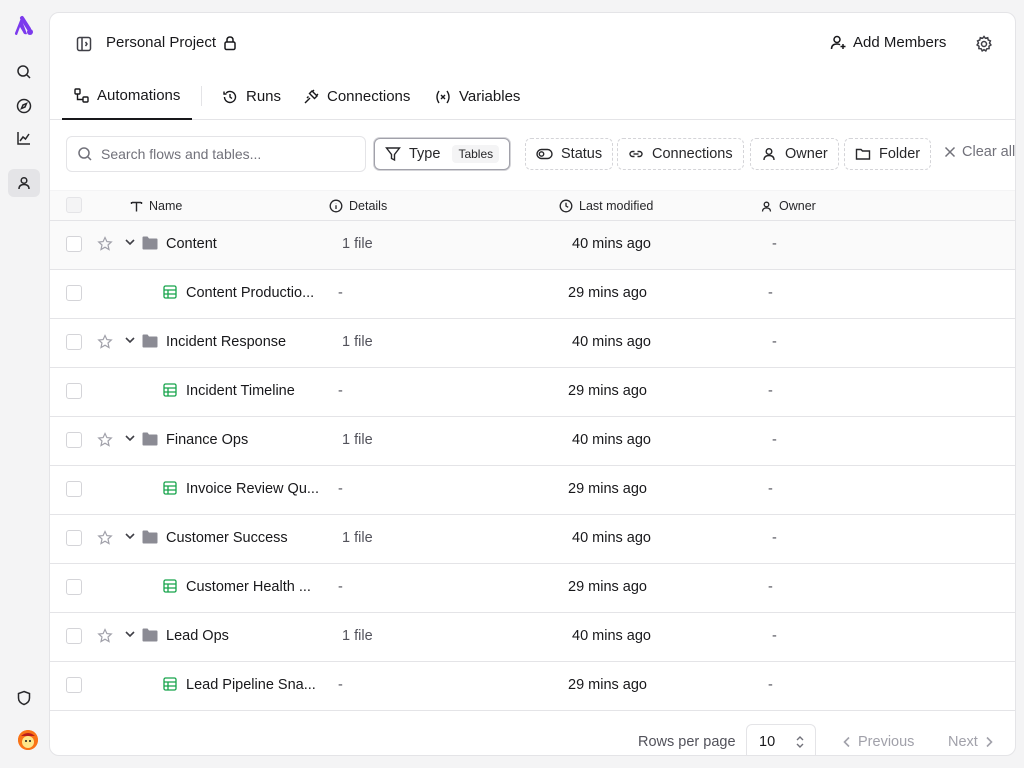  What do you see at coordinates (28, 740) in the screenshot?
I see `avatar` at bounding box center [28, 740].